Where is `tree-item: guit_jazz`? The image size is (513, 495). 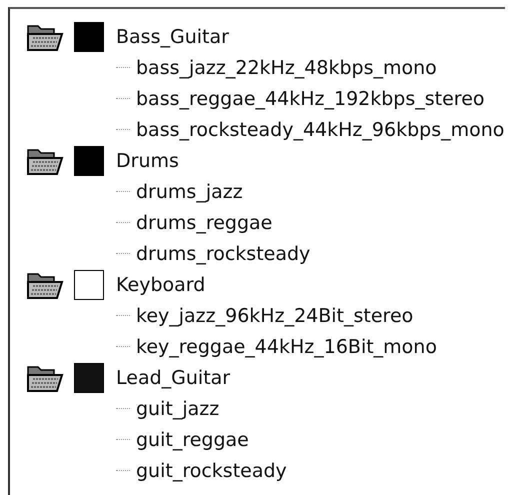 tree-item: guit_jazz is located at coordinates (178, 409).